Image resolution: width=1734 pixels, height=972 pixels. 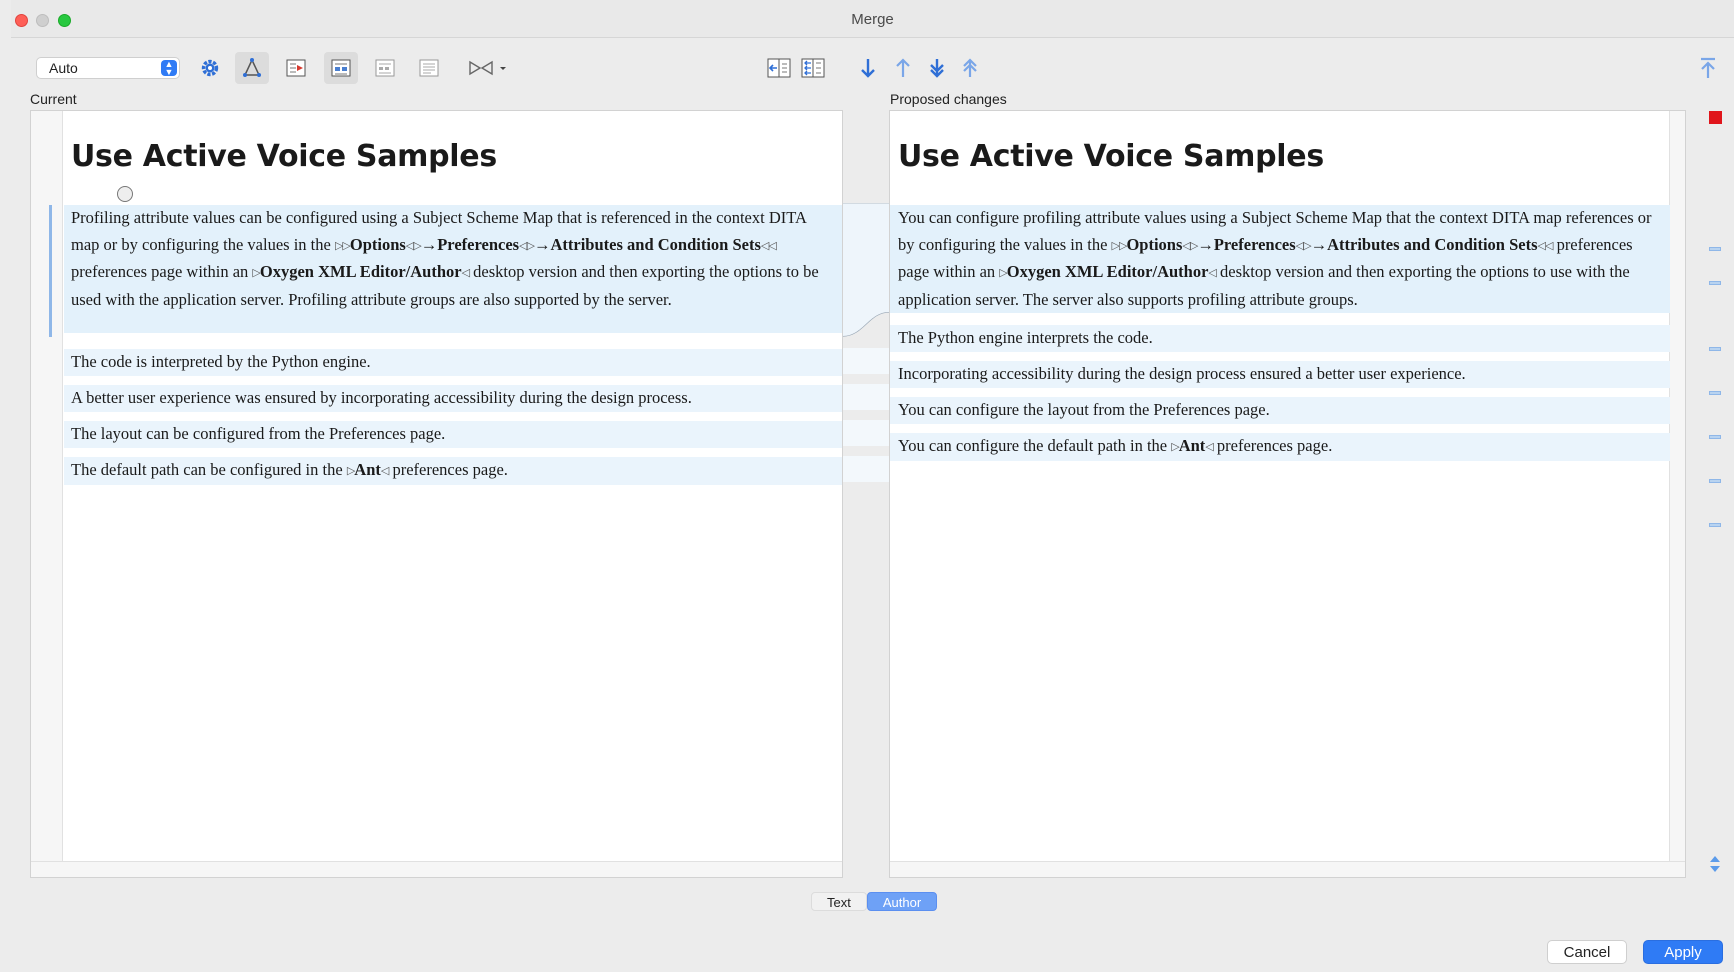 What do you see at coordinates (488, 68) in the screenshot?
I see `ignore-options-icon` at bounding box center [488, 68].